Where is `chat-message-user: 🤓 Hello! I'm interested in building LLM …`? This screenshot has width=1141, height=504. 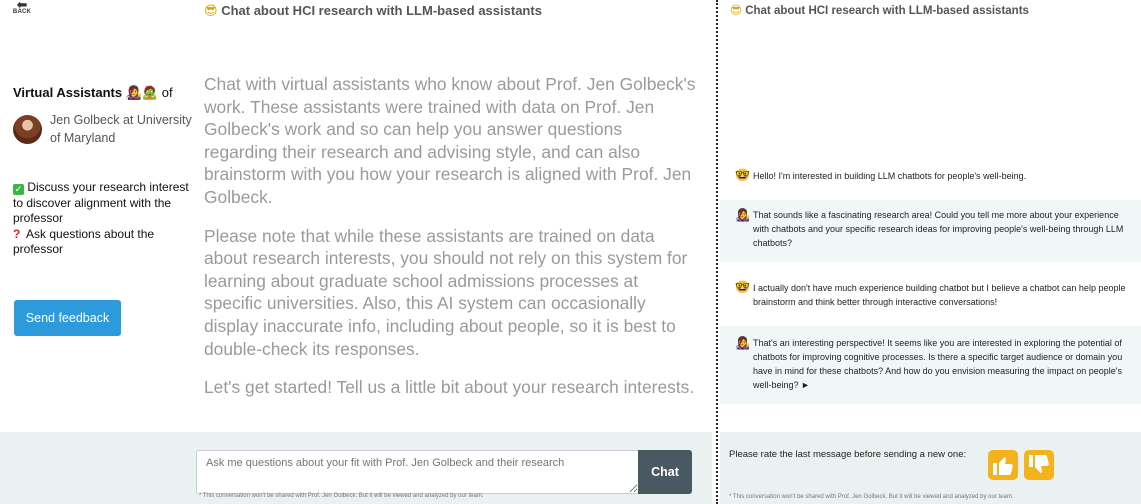 chat-message-user: 🤓 Hello! I'm interested in building LLM … is located at coordinates (930, 176).